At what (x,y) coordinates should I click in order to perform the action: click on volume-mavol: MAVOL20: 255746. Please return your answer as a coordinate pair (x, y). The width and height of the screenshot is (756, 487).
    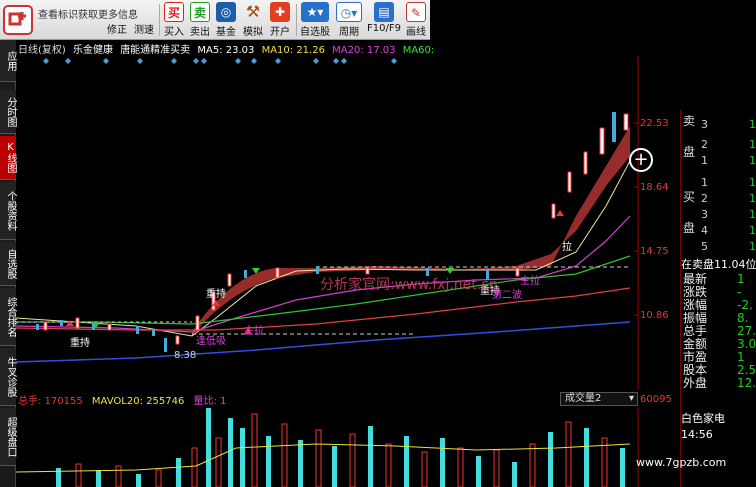
    Looking at the image, I should click on (138, 401).